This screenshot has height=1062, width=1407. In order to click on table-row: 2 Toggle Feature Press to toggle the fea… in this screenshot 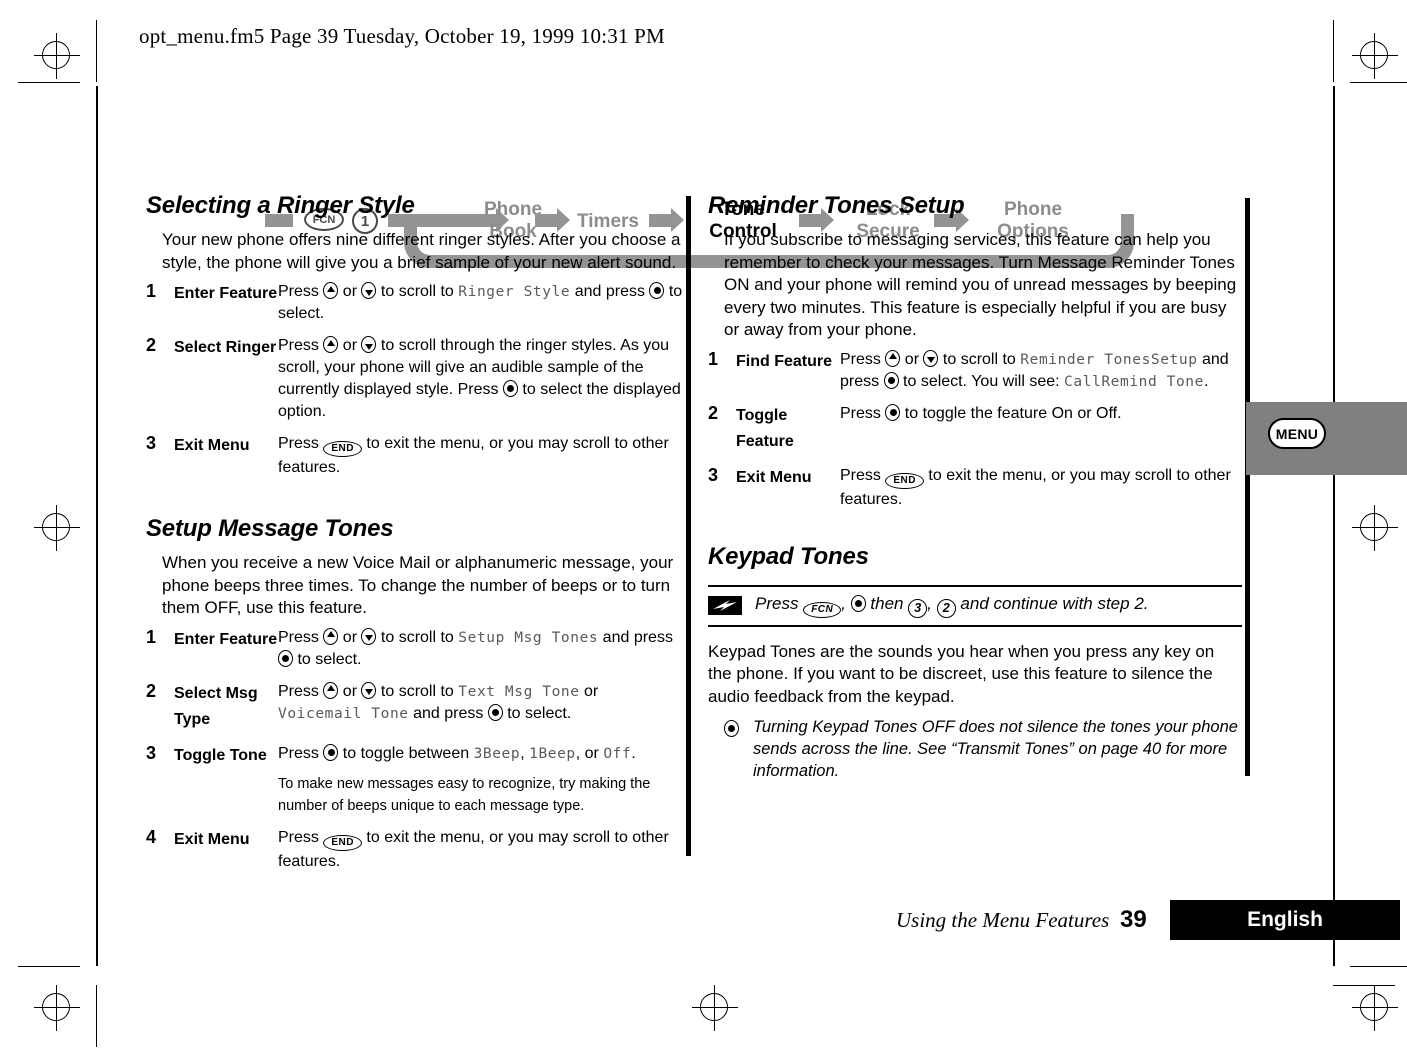, I will do `click(975, 434)`.